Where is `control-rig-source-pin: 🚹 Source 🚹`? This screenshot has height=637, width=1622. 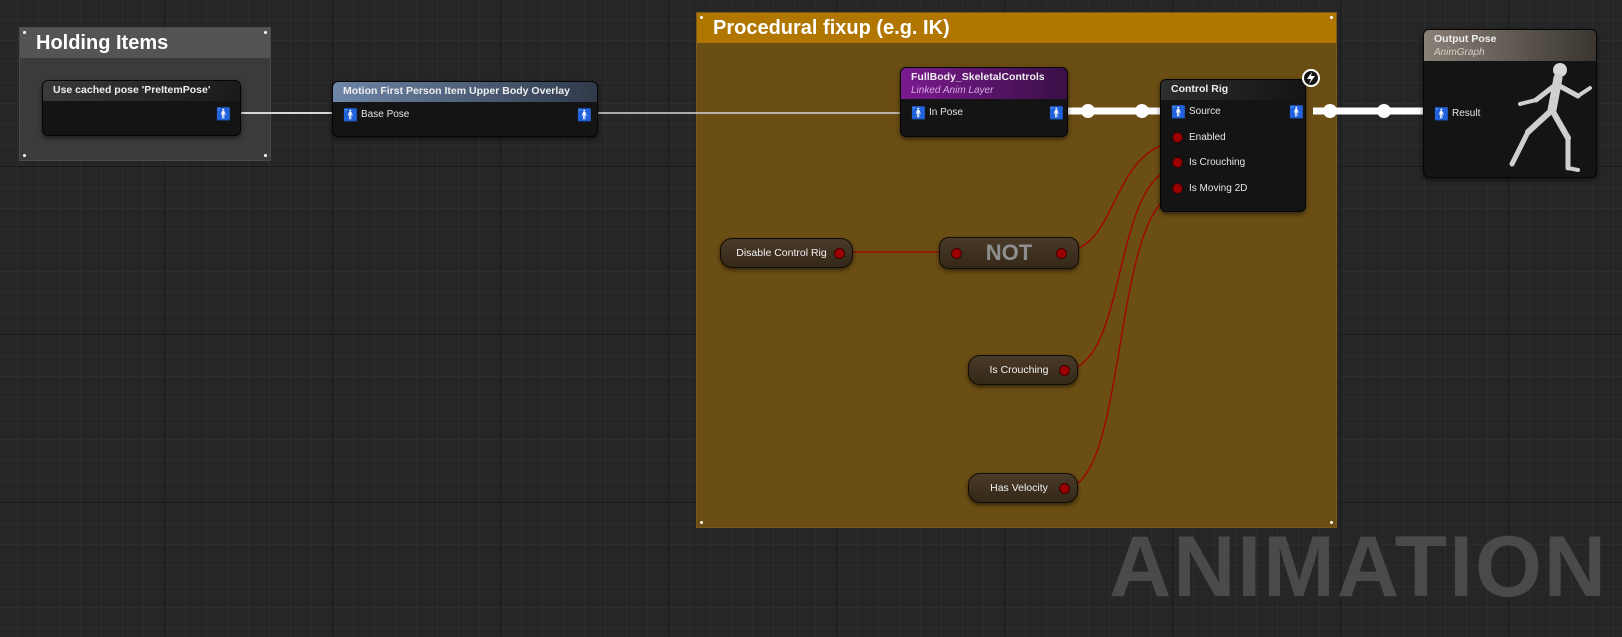
control-rig-source-pin: 🚹 Source 🚹 is located at coordinates (1237, 112).